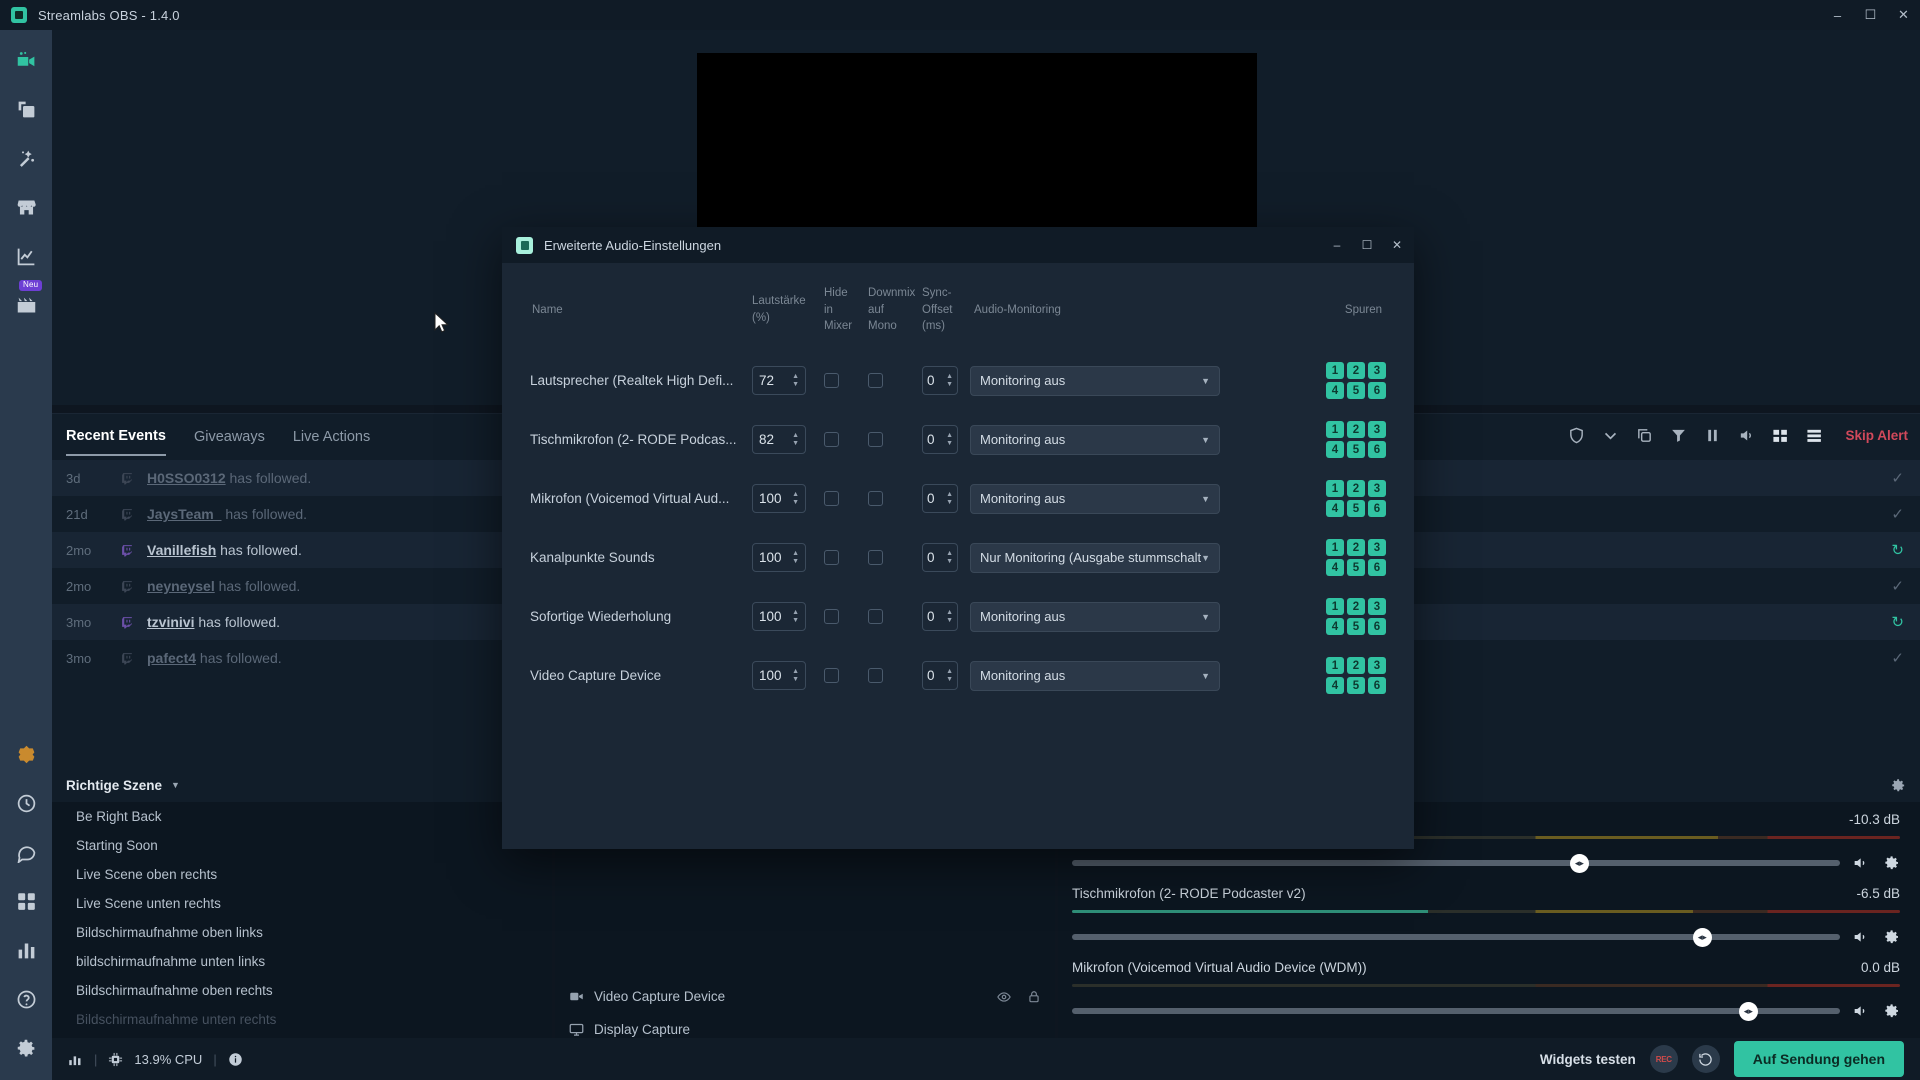 The width and height of the screenshot is (1920, 1080). What do you see at coordinates (26, 803) in the screenshot?
I see `sidebar-item-cloudbot` at bounding box center [26, 803].